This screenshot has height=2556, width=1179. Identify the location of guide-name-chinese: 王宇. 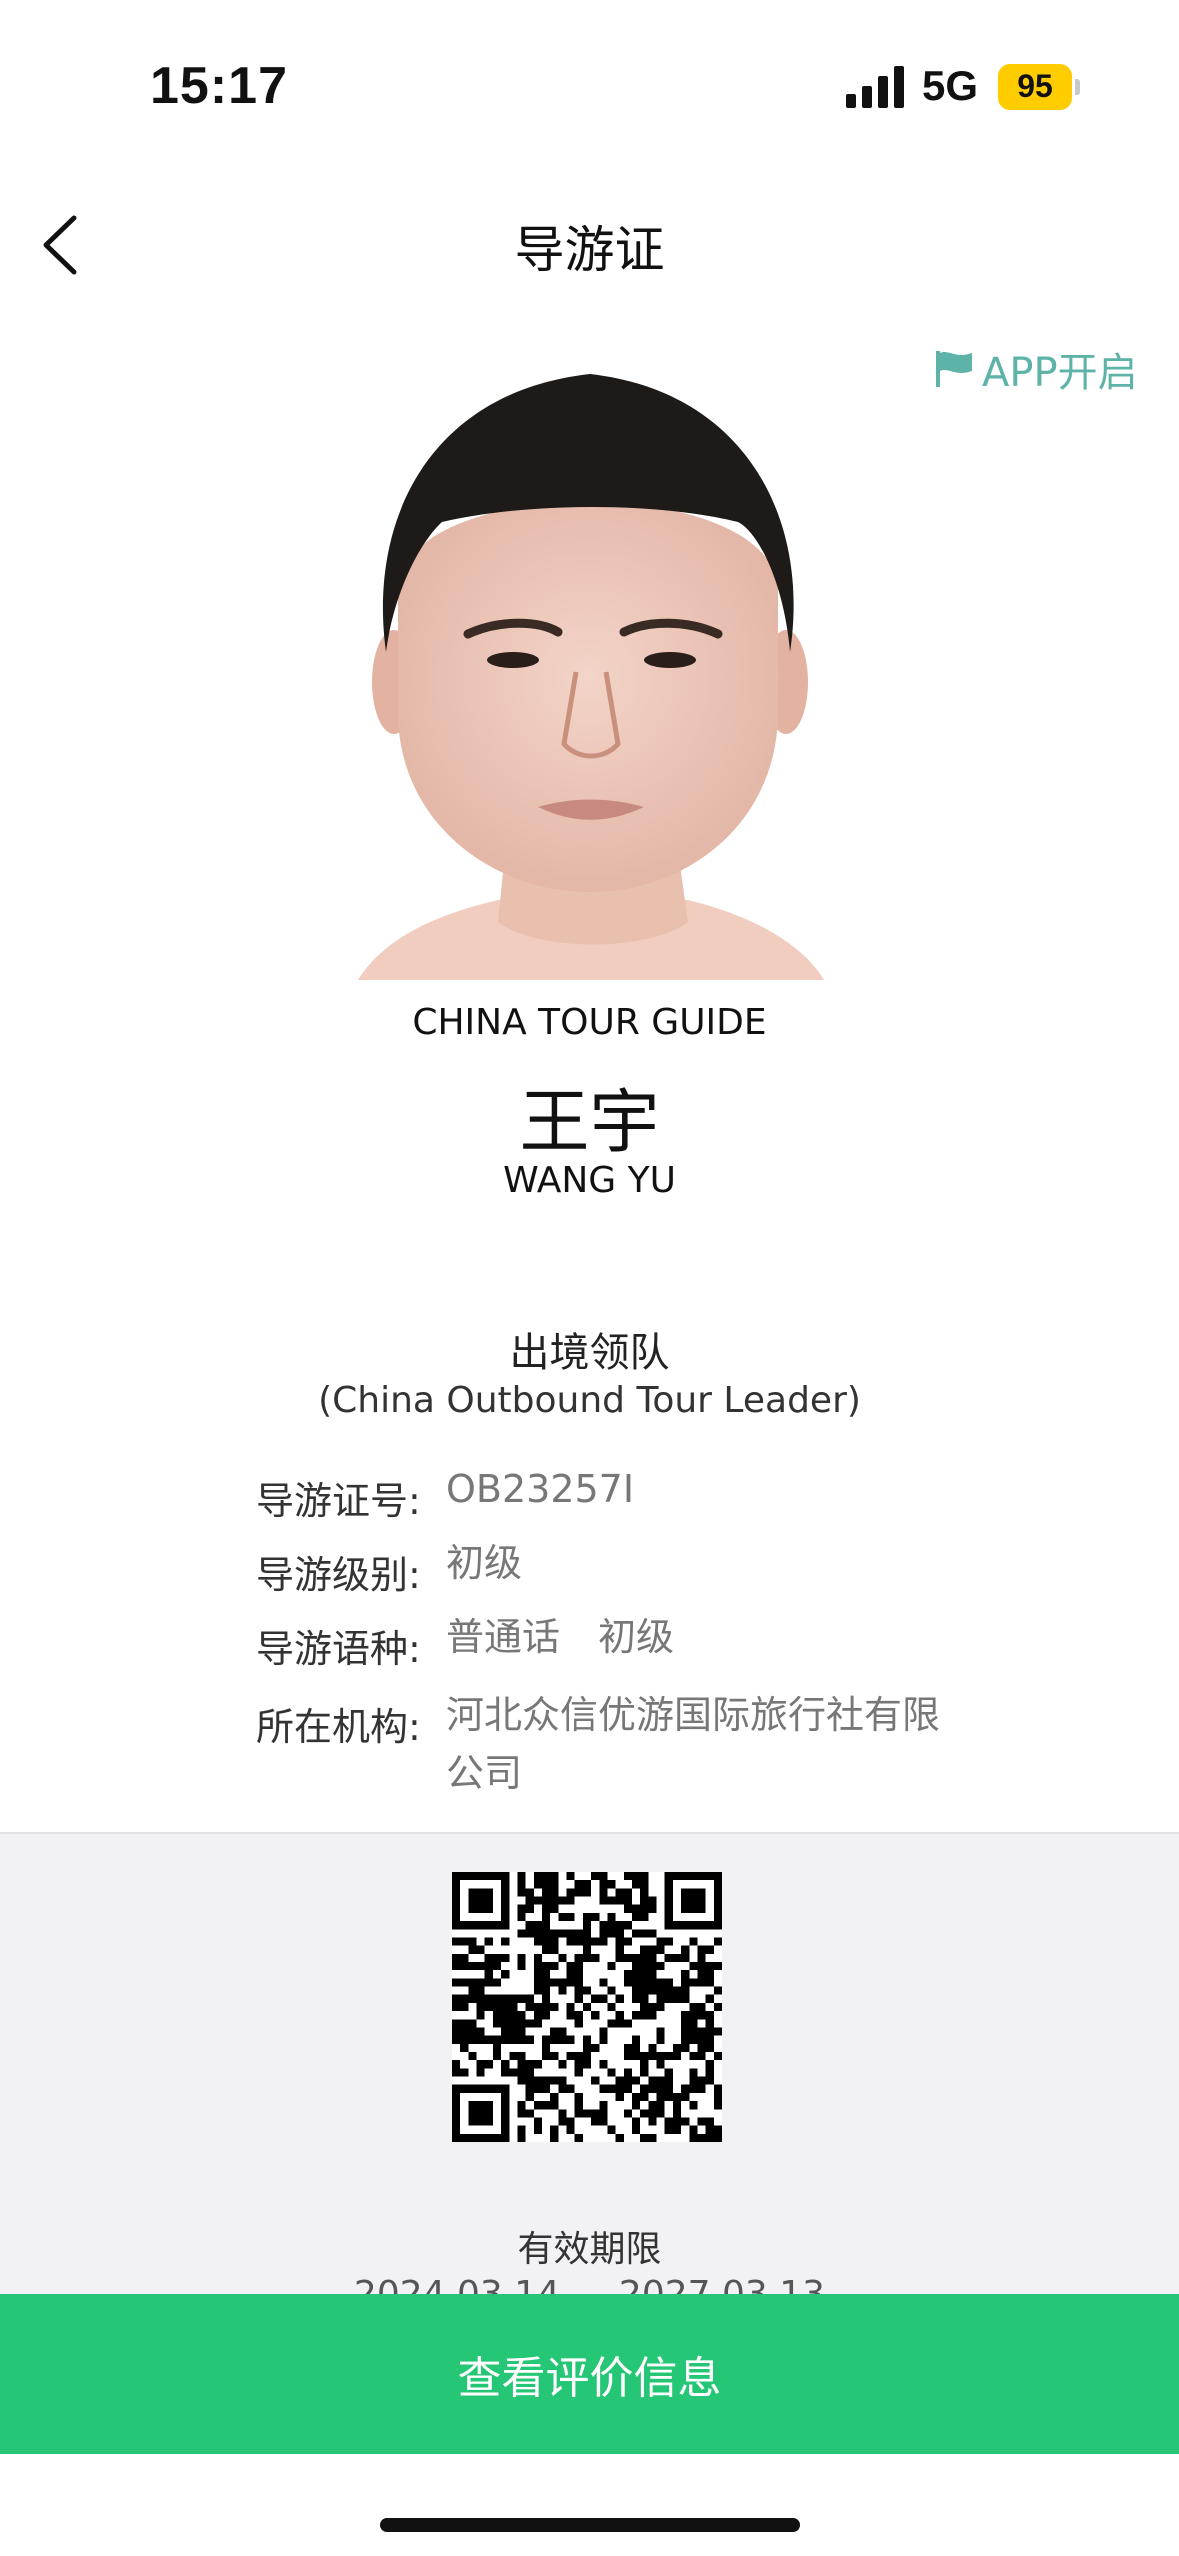
(589, 1122).